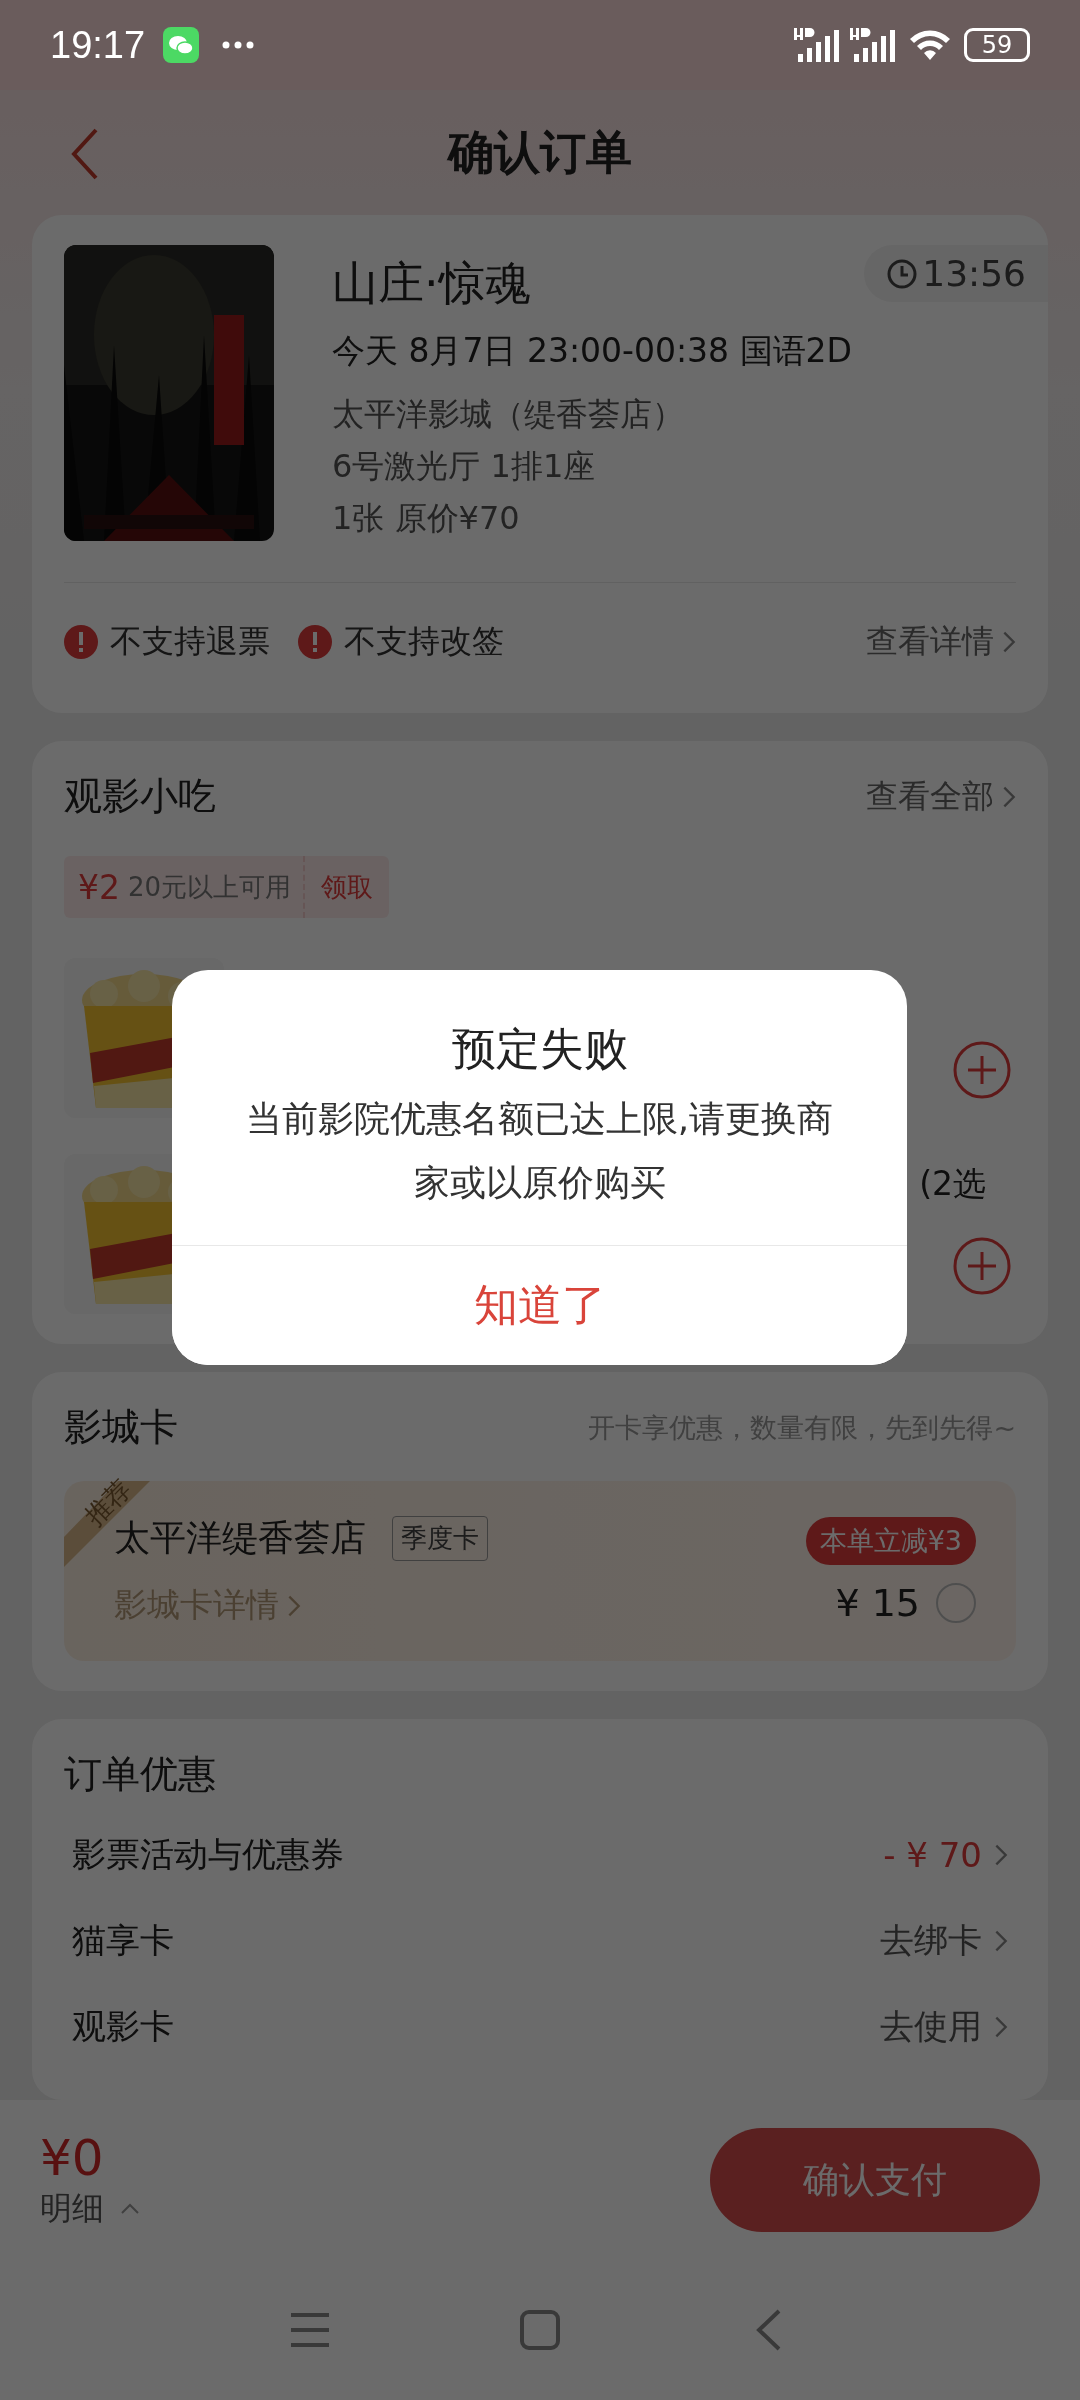 The image size is (1080, 2400). What do you see at coordinates (932, 1855) in the screenshot?
I see `discount-amount: - ¥ 70` at bounding box center [932, 1855].